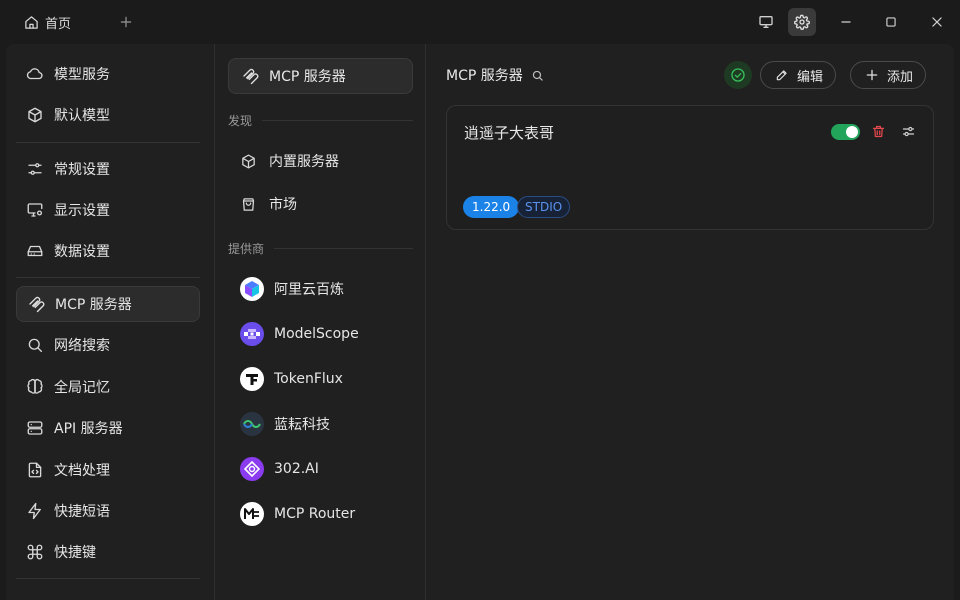 Image resolution: width=960 pixels, height=600 pixels. What do you see at coordinates (845, 132) in the screenshot?
I see `server-enable-toggle` at bounding box center [845, 132].